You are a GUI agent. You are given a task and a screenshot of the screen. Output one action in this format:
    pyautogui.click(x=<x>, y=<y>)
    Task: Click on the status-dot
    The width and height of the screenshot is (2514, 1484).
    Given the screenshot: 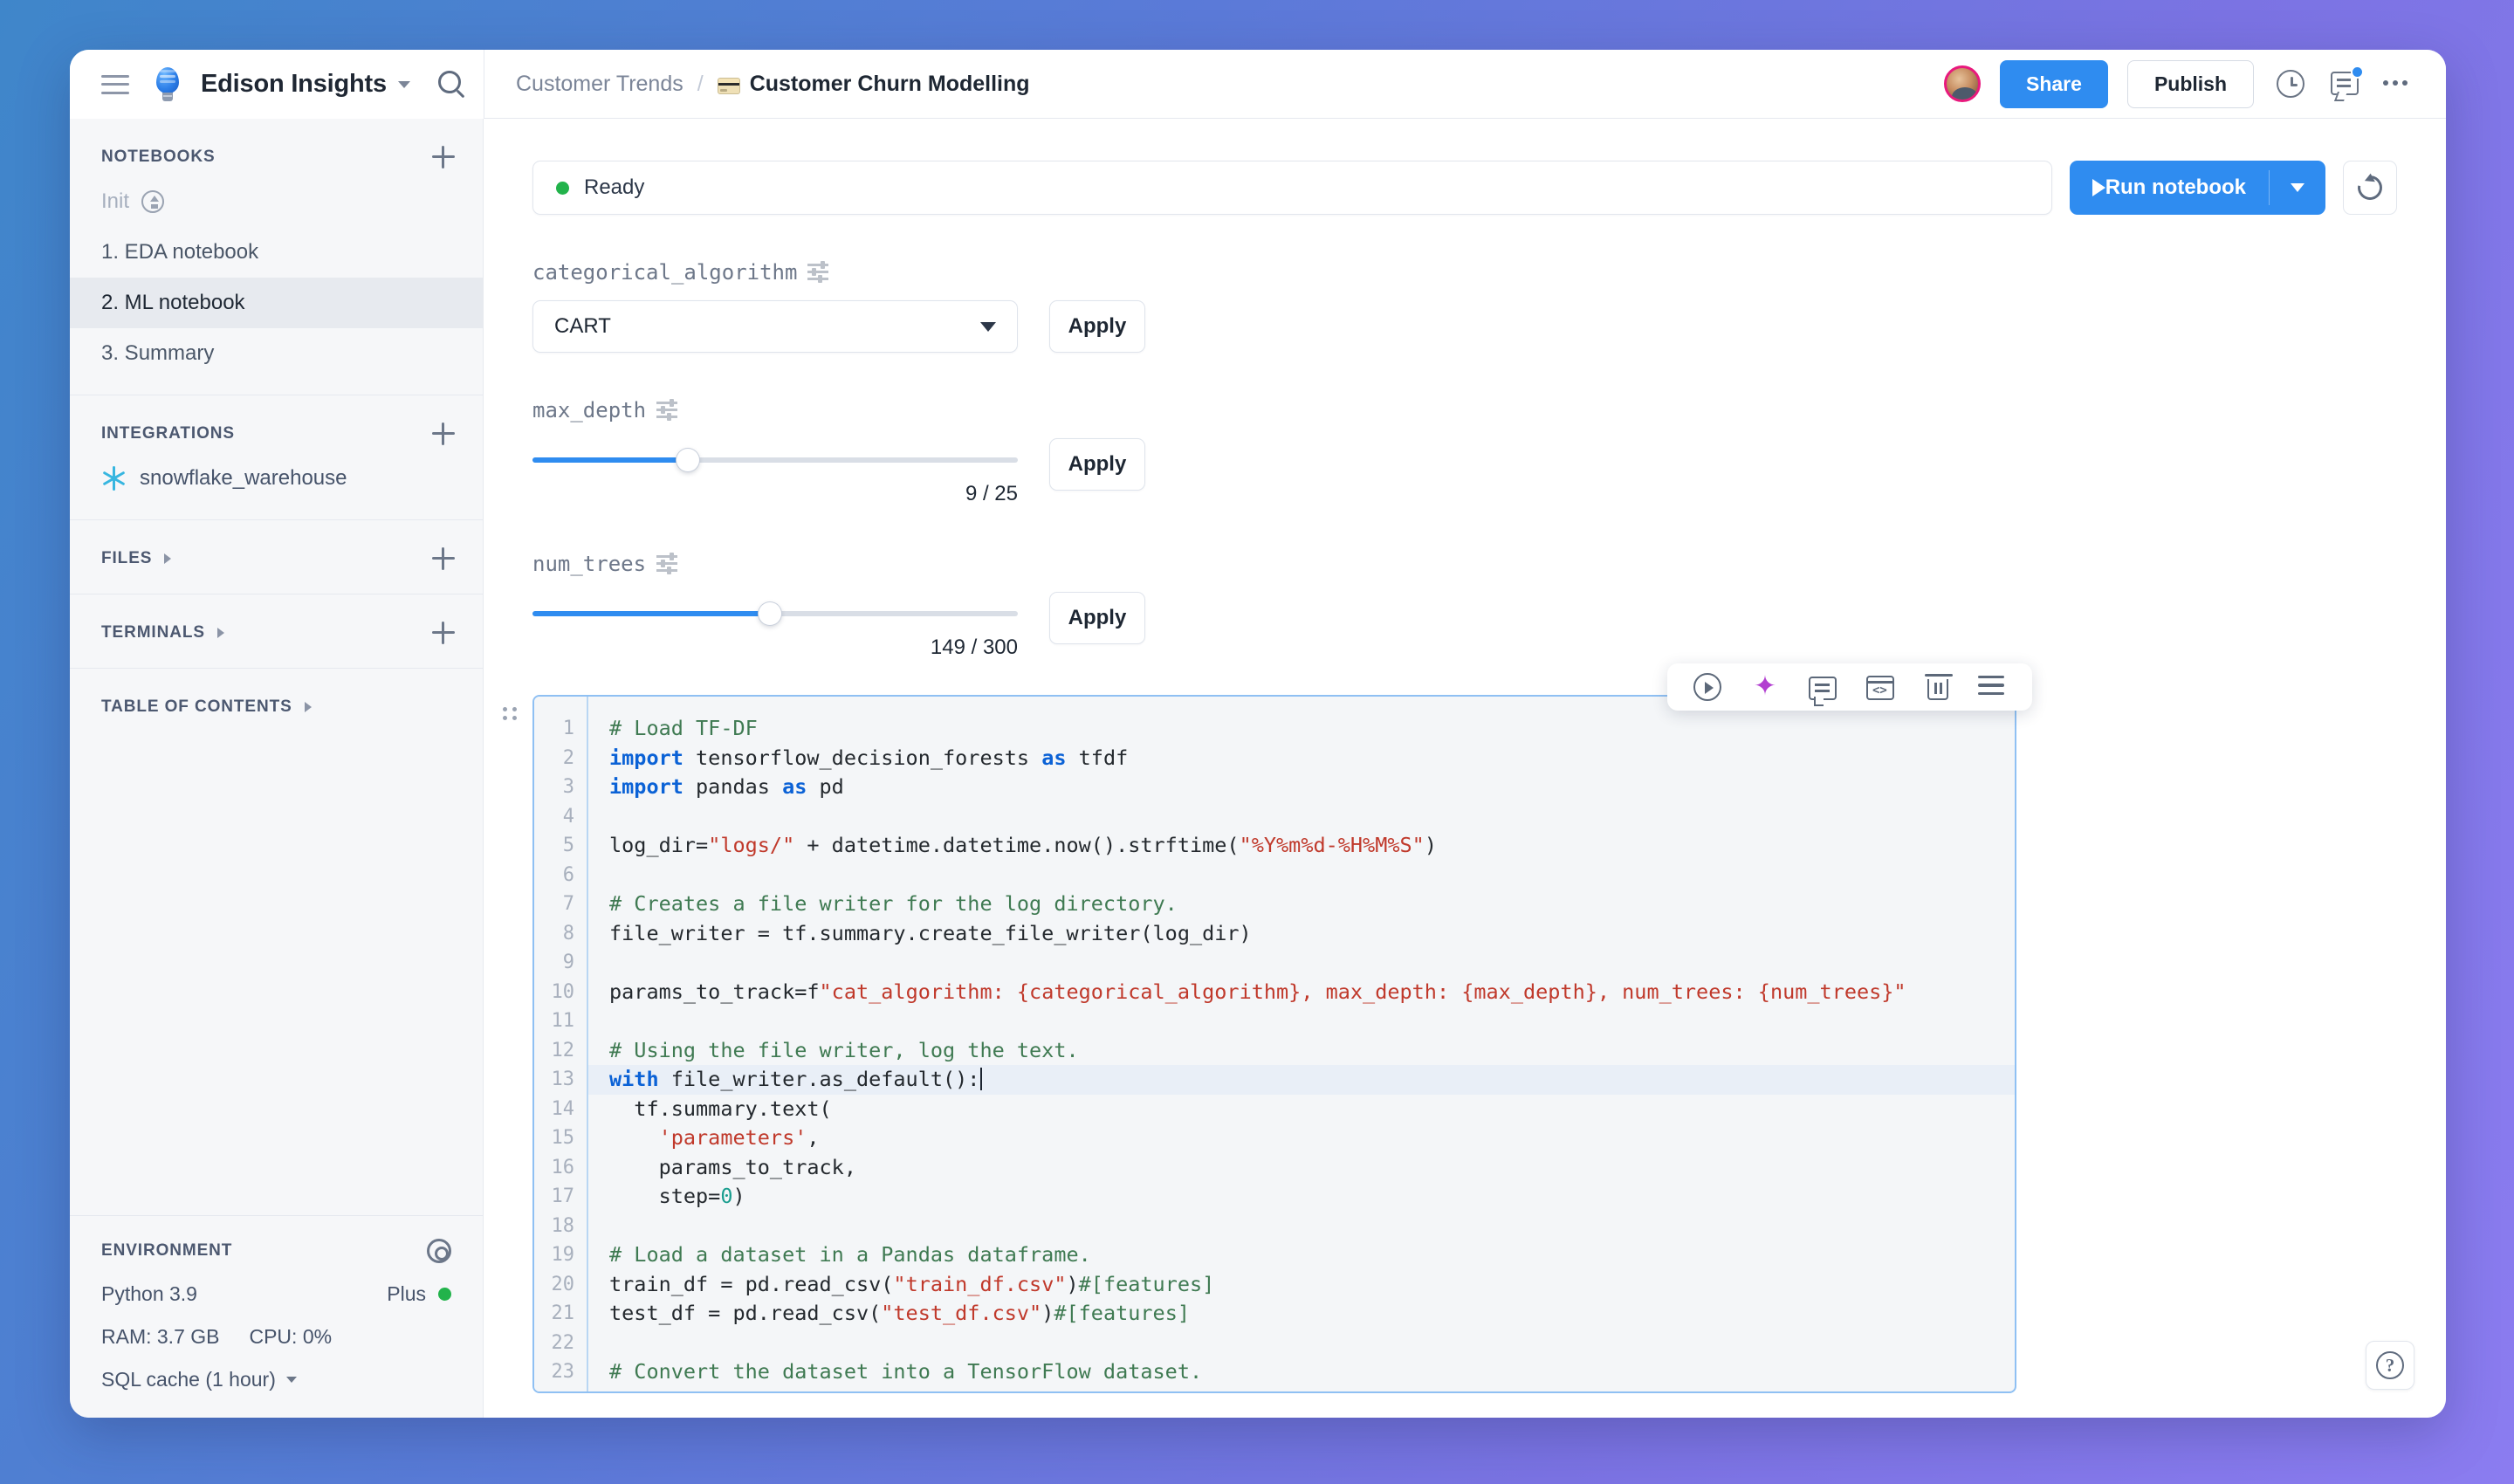 What is the action you would take?
    pyautogui.click(x=562, y=188)
    